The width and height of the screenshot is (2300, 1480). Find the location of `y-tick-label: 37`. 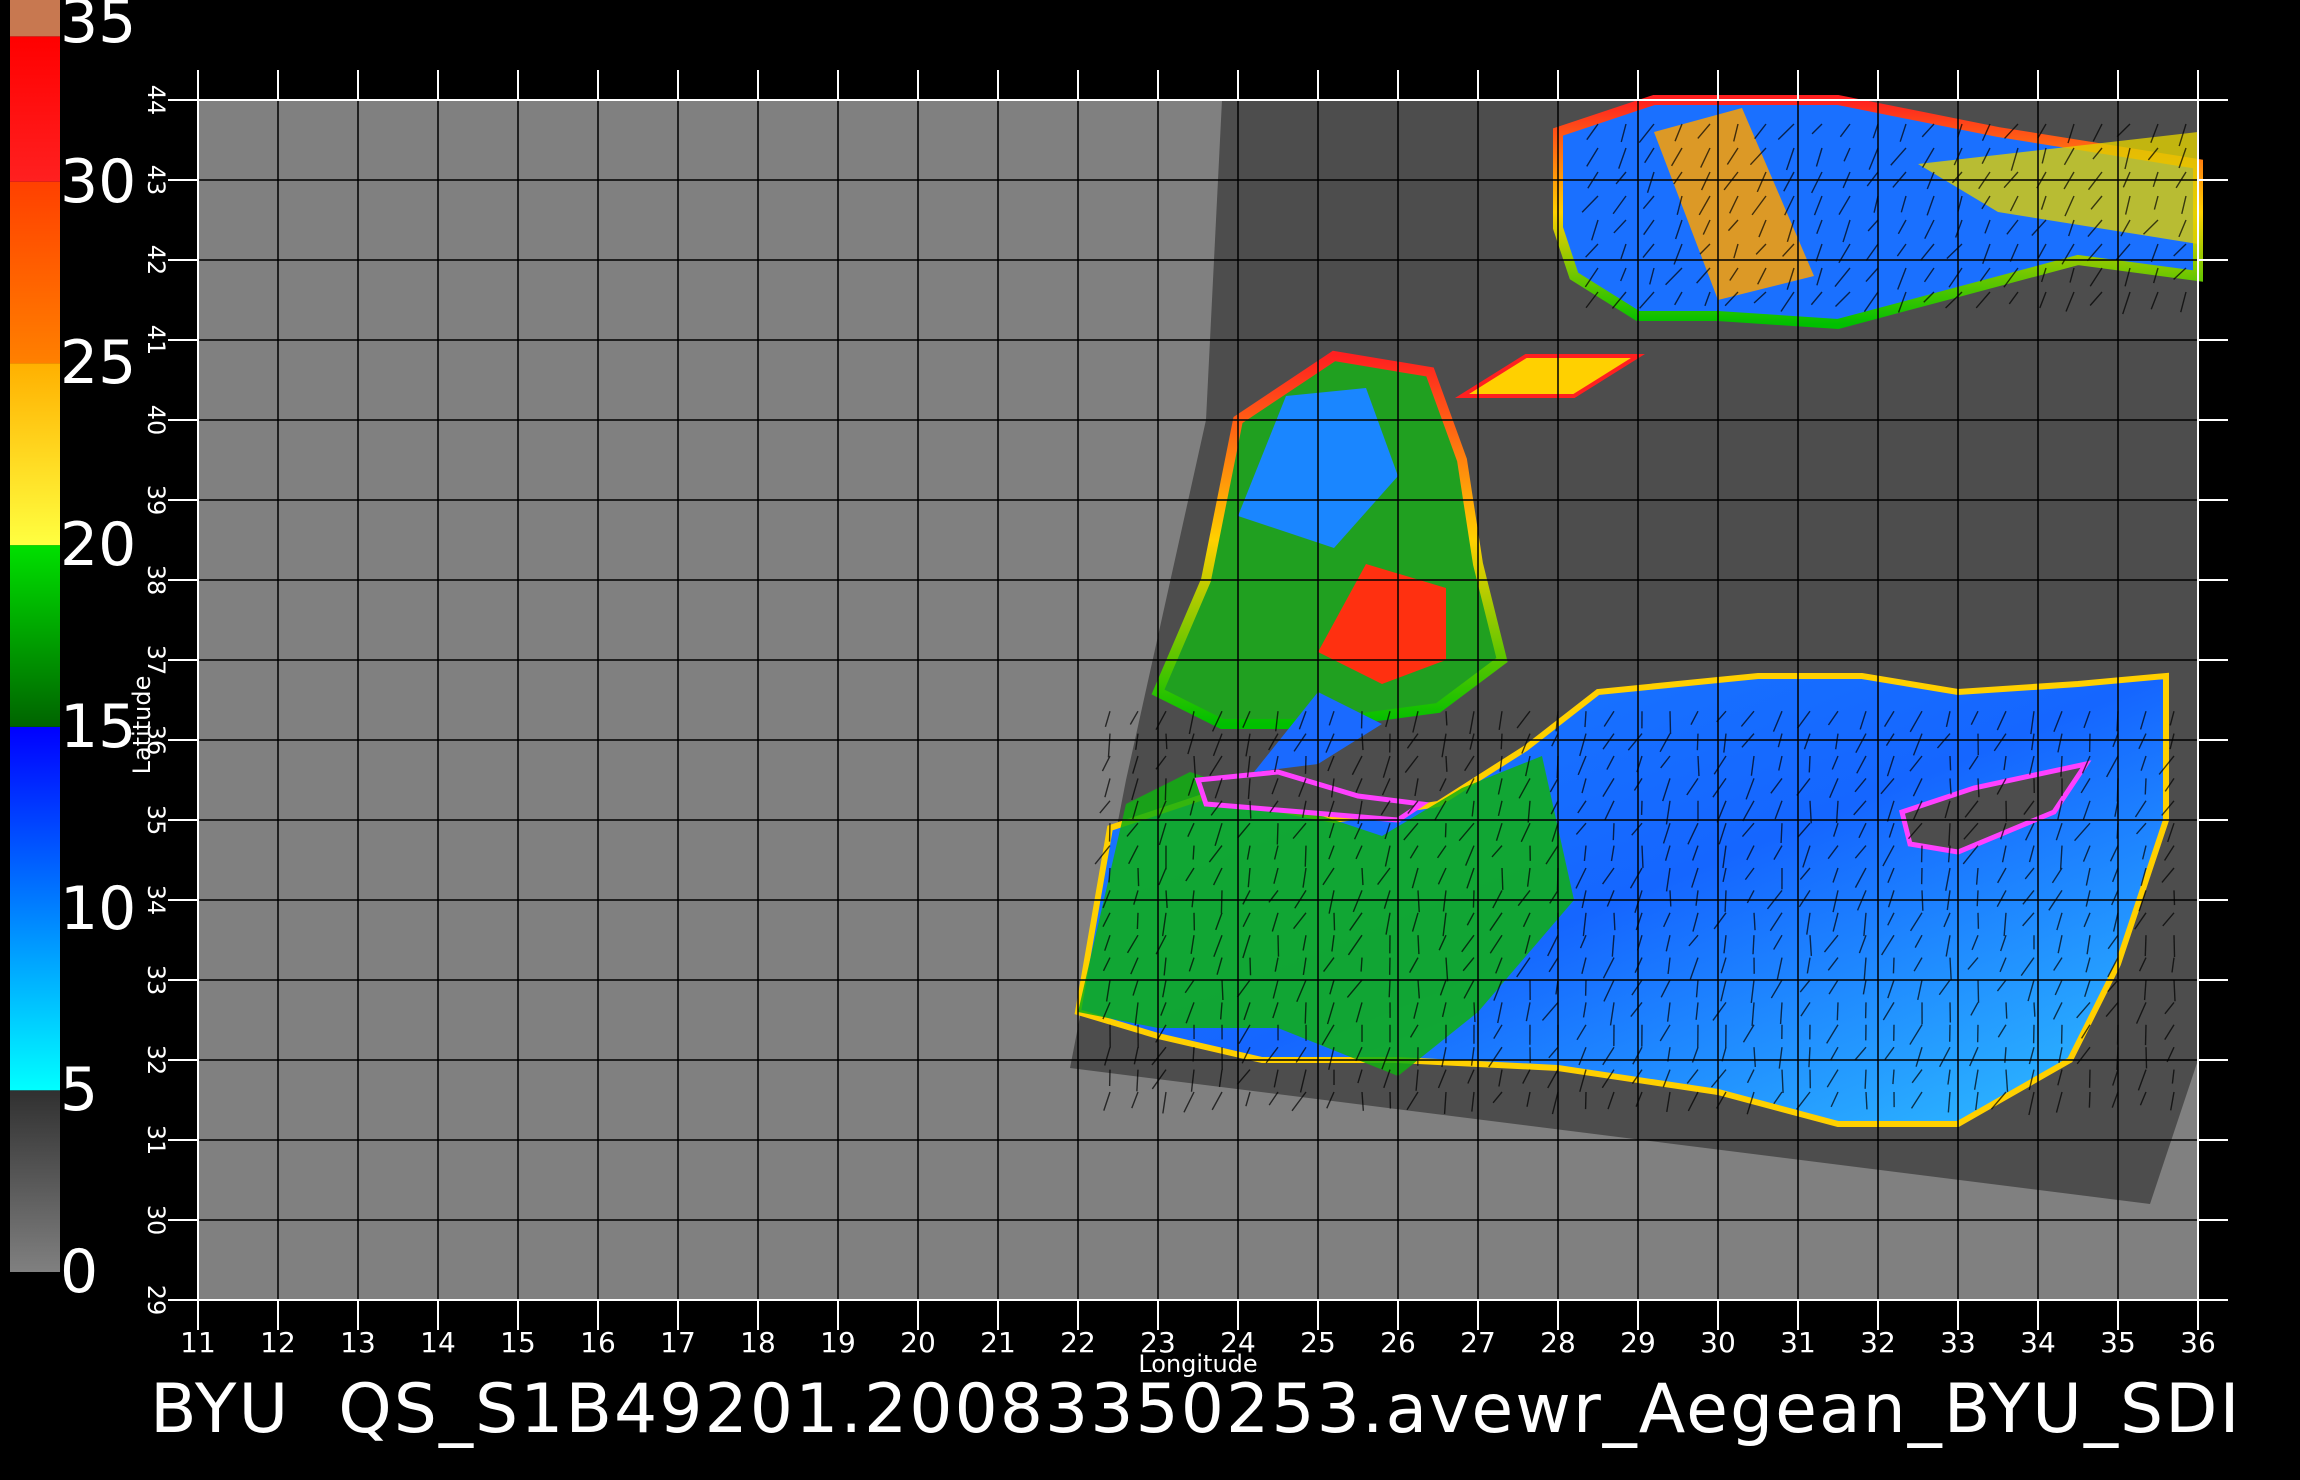

y-tick-label: 37 is located at coordinates (156, 660).